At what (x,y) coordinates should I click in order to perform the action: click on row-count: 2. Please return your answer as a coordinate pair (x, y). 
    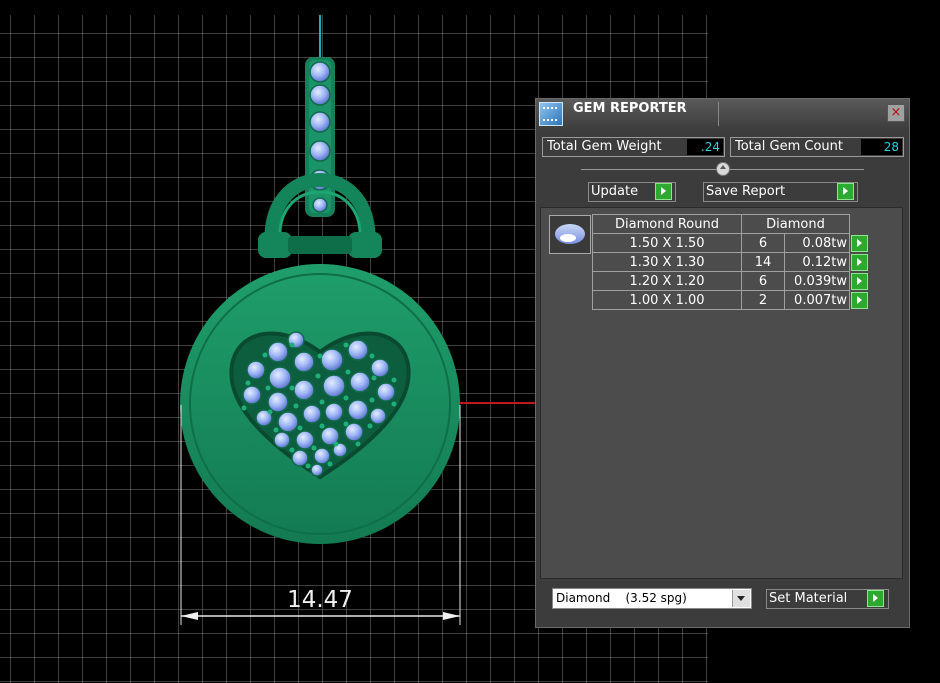
    Looking at the image, I should click on (763, 300).